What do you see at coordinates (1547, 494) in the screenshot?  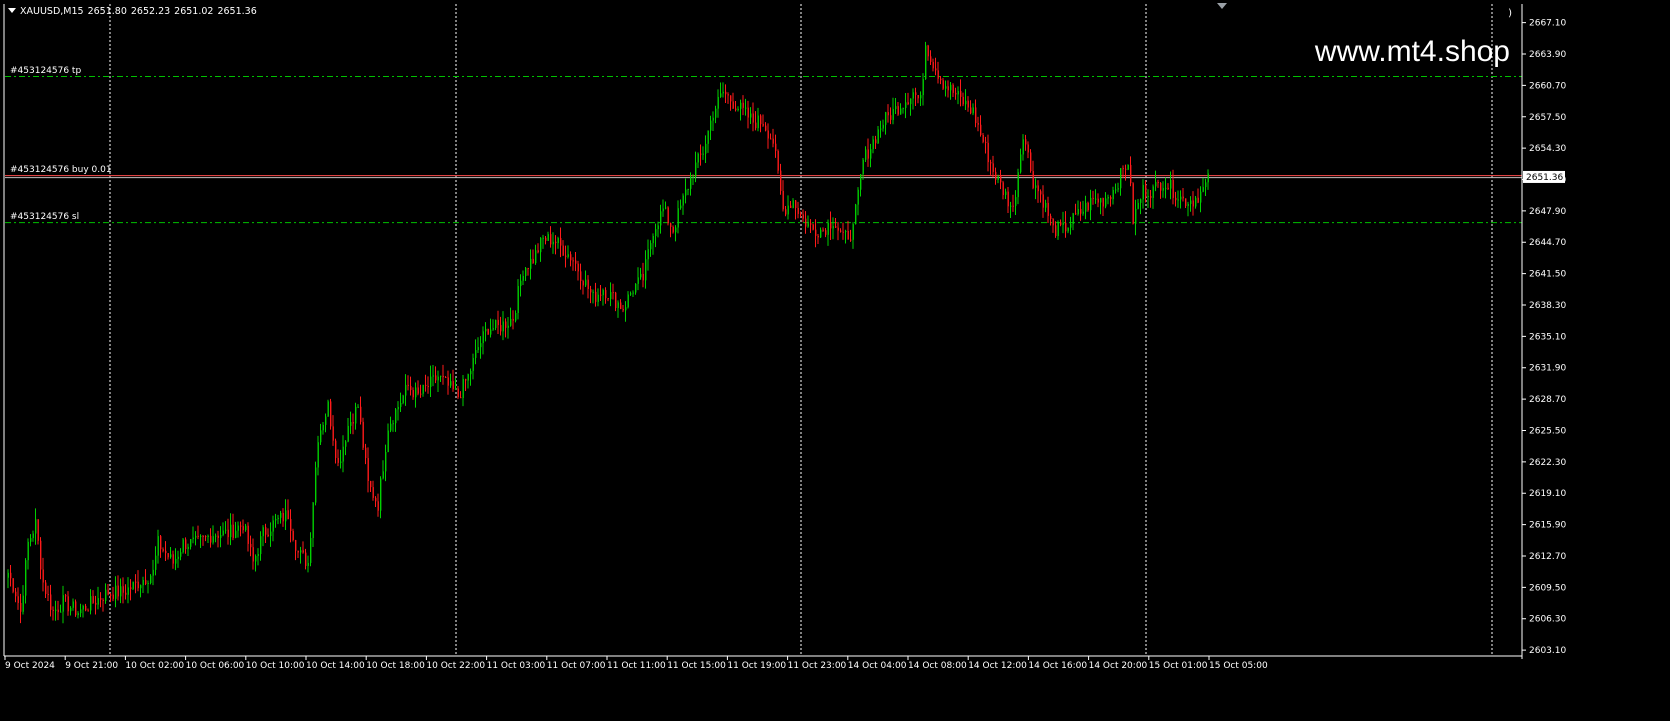 I see `price-tick-label: 2619.10` at bounding box center [1547, 494].